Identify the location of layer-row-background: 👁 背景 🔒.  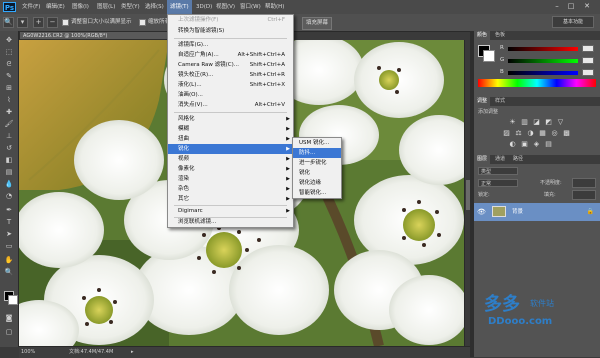
(537, 212).